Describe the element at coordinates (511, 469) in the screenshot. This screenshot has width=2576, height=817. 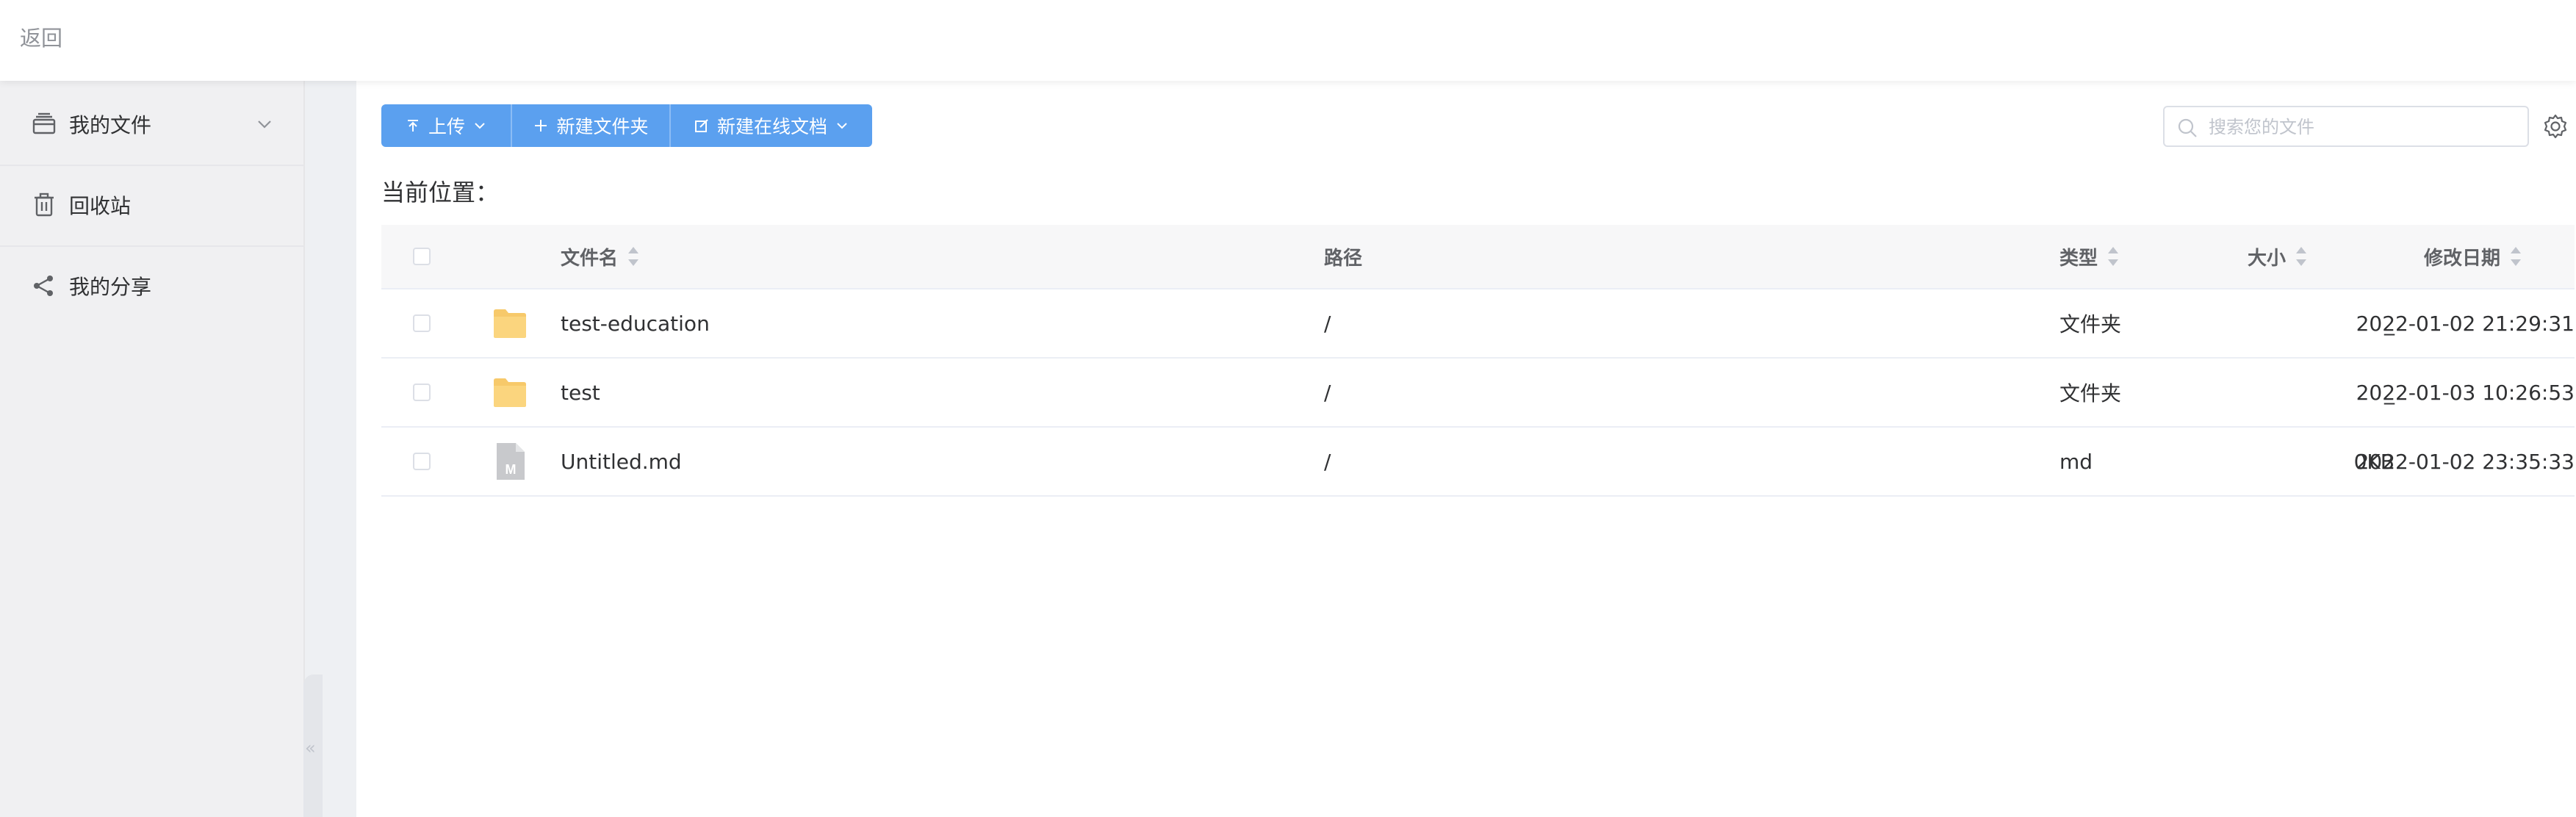
I see `svg-text: M` at that location.